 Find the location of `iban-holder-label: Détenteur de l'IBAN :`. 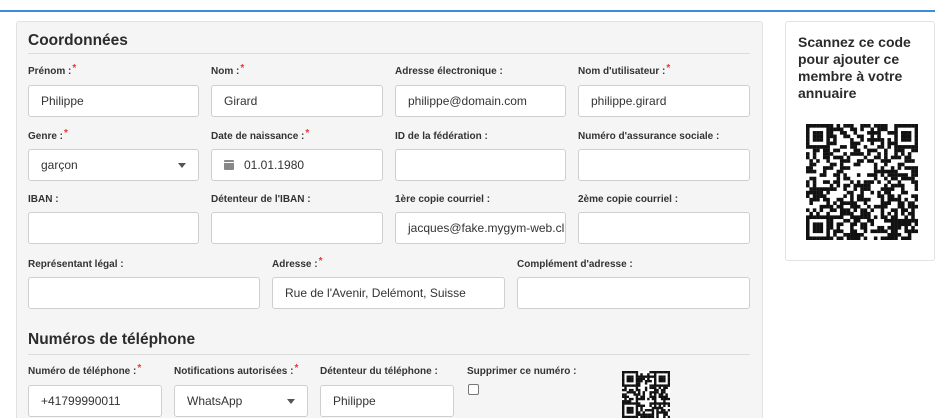

iban-holder-label: Détenteur de l'IBAN : is located at coordinates (261, 199).